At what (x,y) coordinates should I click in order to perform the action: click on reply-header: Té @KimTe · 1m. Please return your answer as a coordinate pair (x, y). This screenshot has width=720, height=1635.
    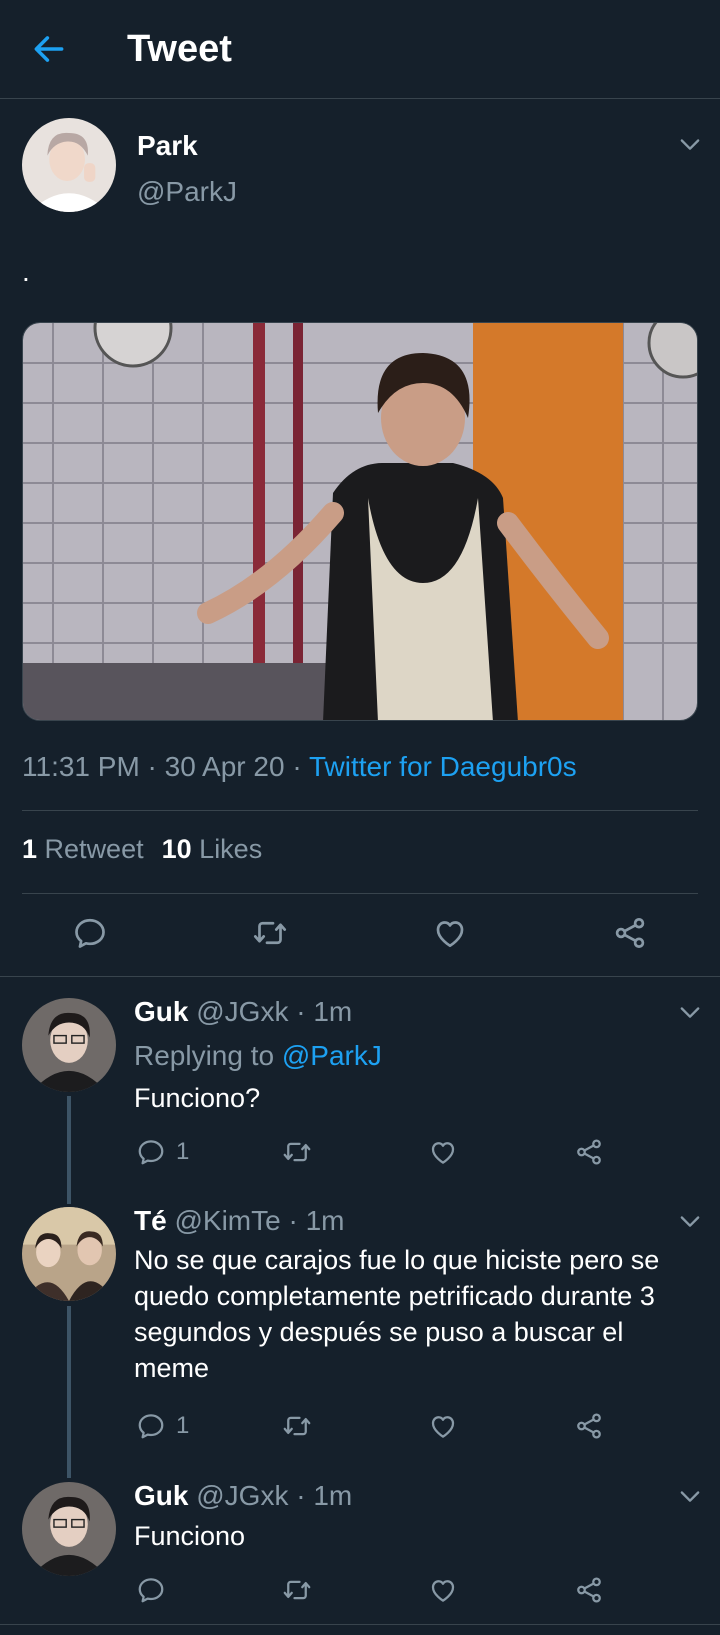
    Looking at the image, I should click on (239, 1221).